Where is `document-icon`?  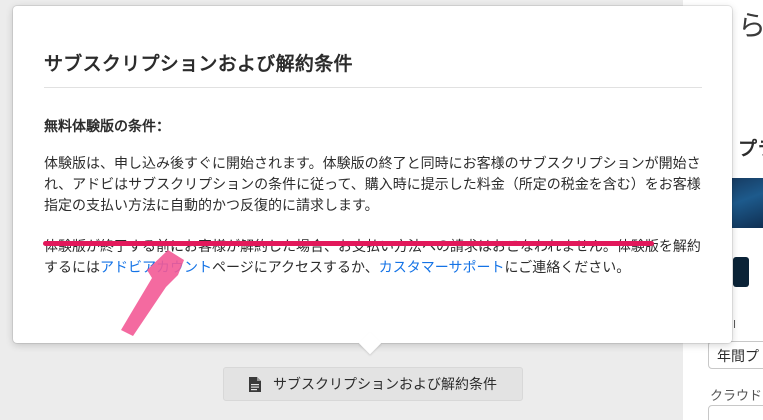 document-icon is located at coordinates (255, 384).